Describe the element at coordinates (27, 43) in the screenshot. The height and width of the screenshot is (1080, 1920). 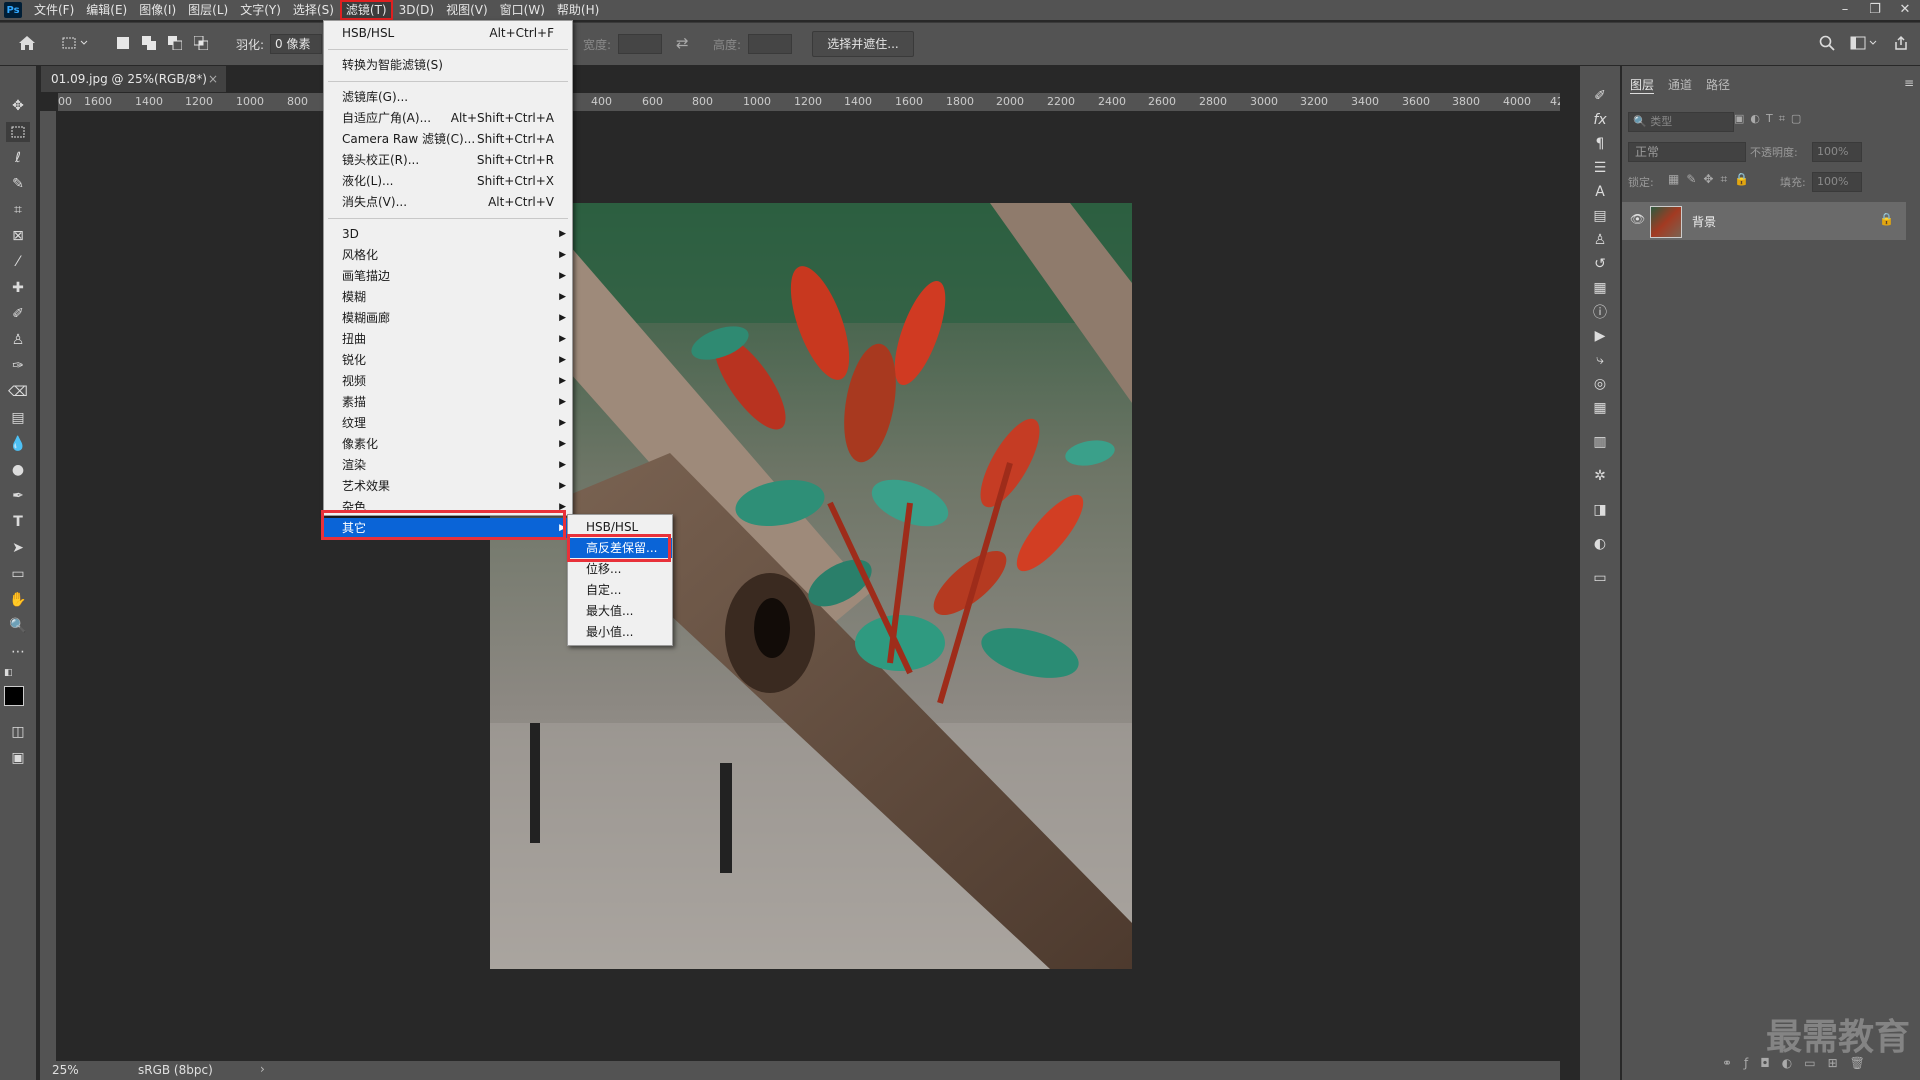
I see `home-icon` at that location.